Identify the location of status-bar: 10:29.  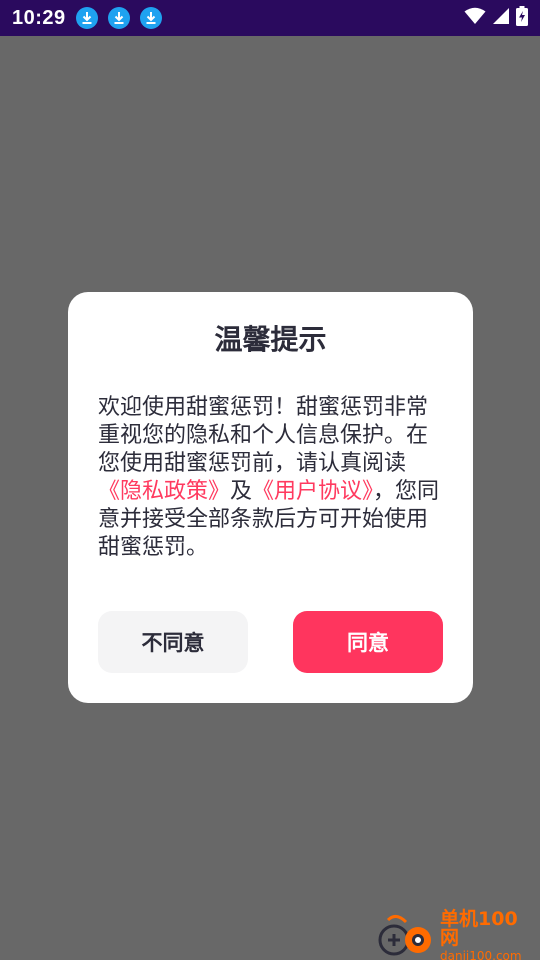
(270, 18).